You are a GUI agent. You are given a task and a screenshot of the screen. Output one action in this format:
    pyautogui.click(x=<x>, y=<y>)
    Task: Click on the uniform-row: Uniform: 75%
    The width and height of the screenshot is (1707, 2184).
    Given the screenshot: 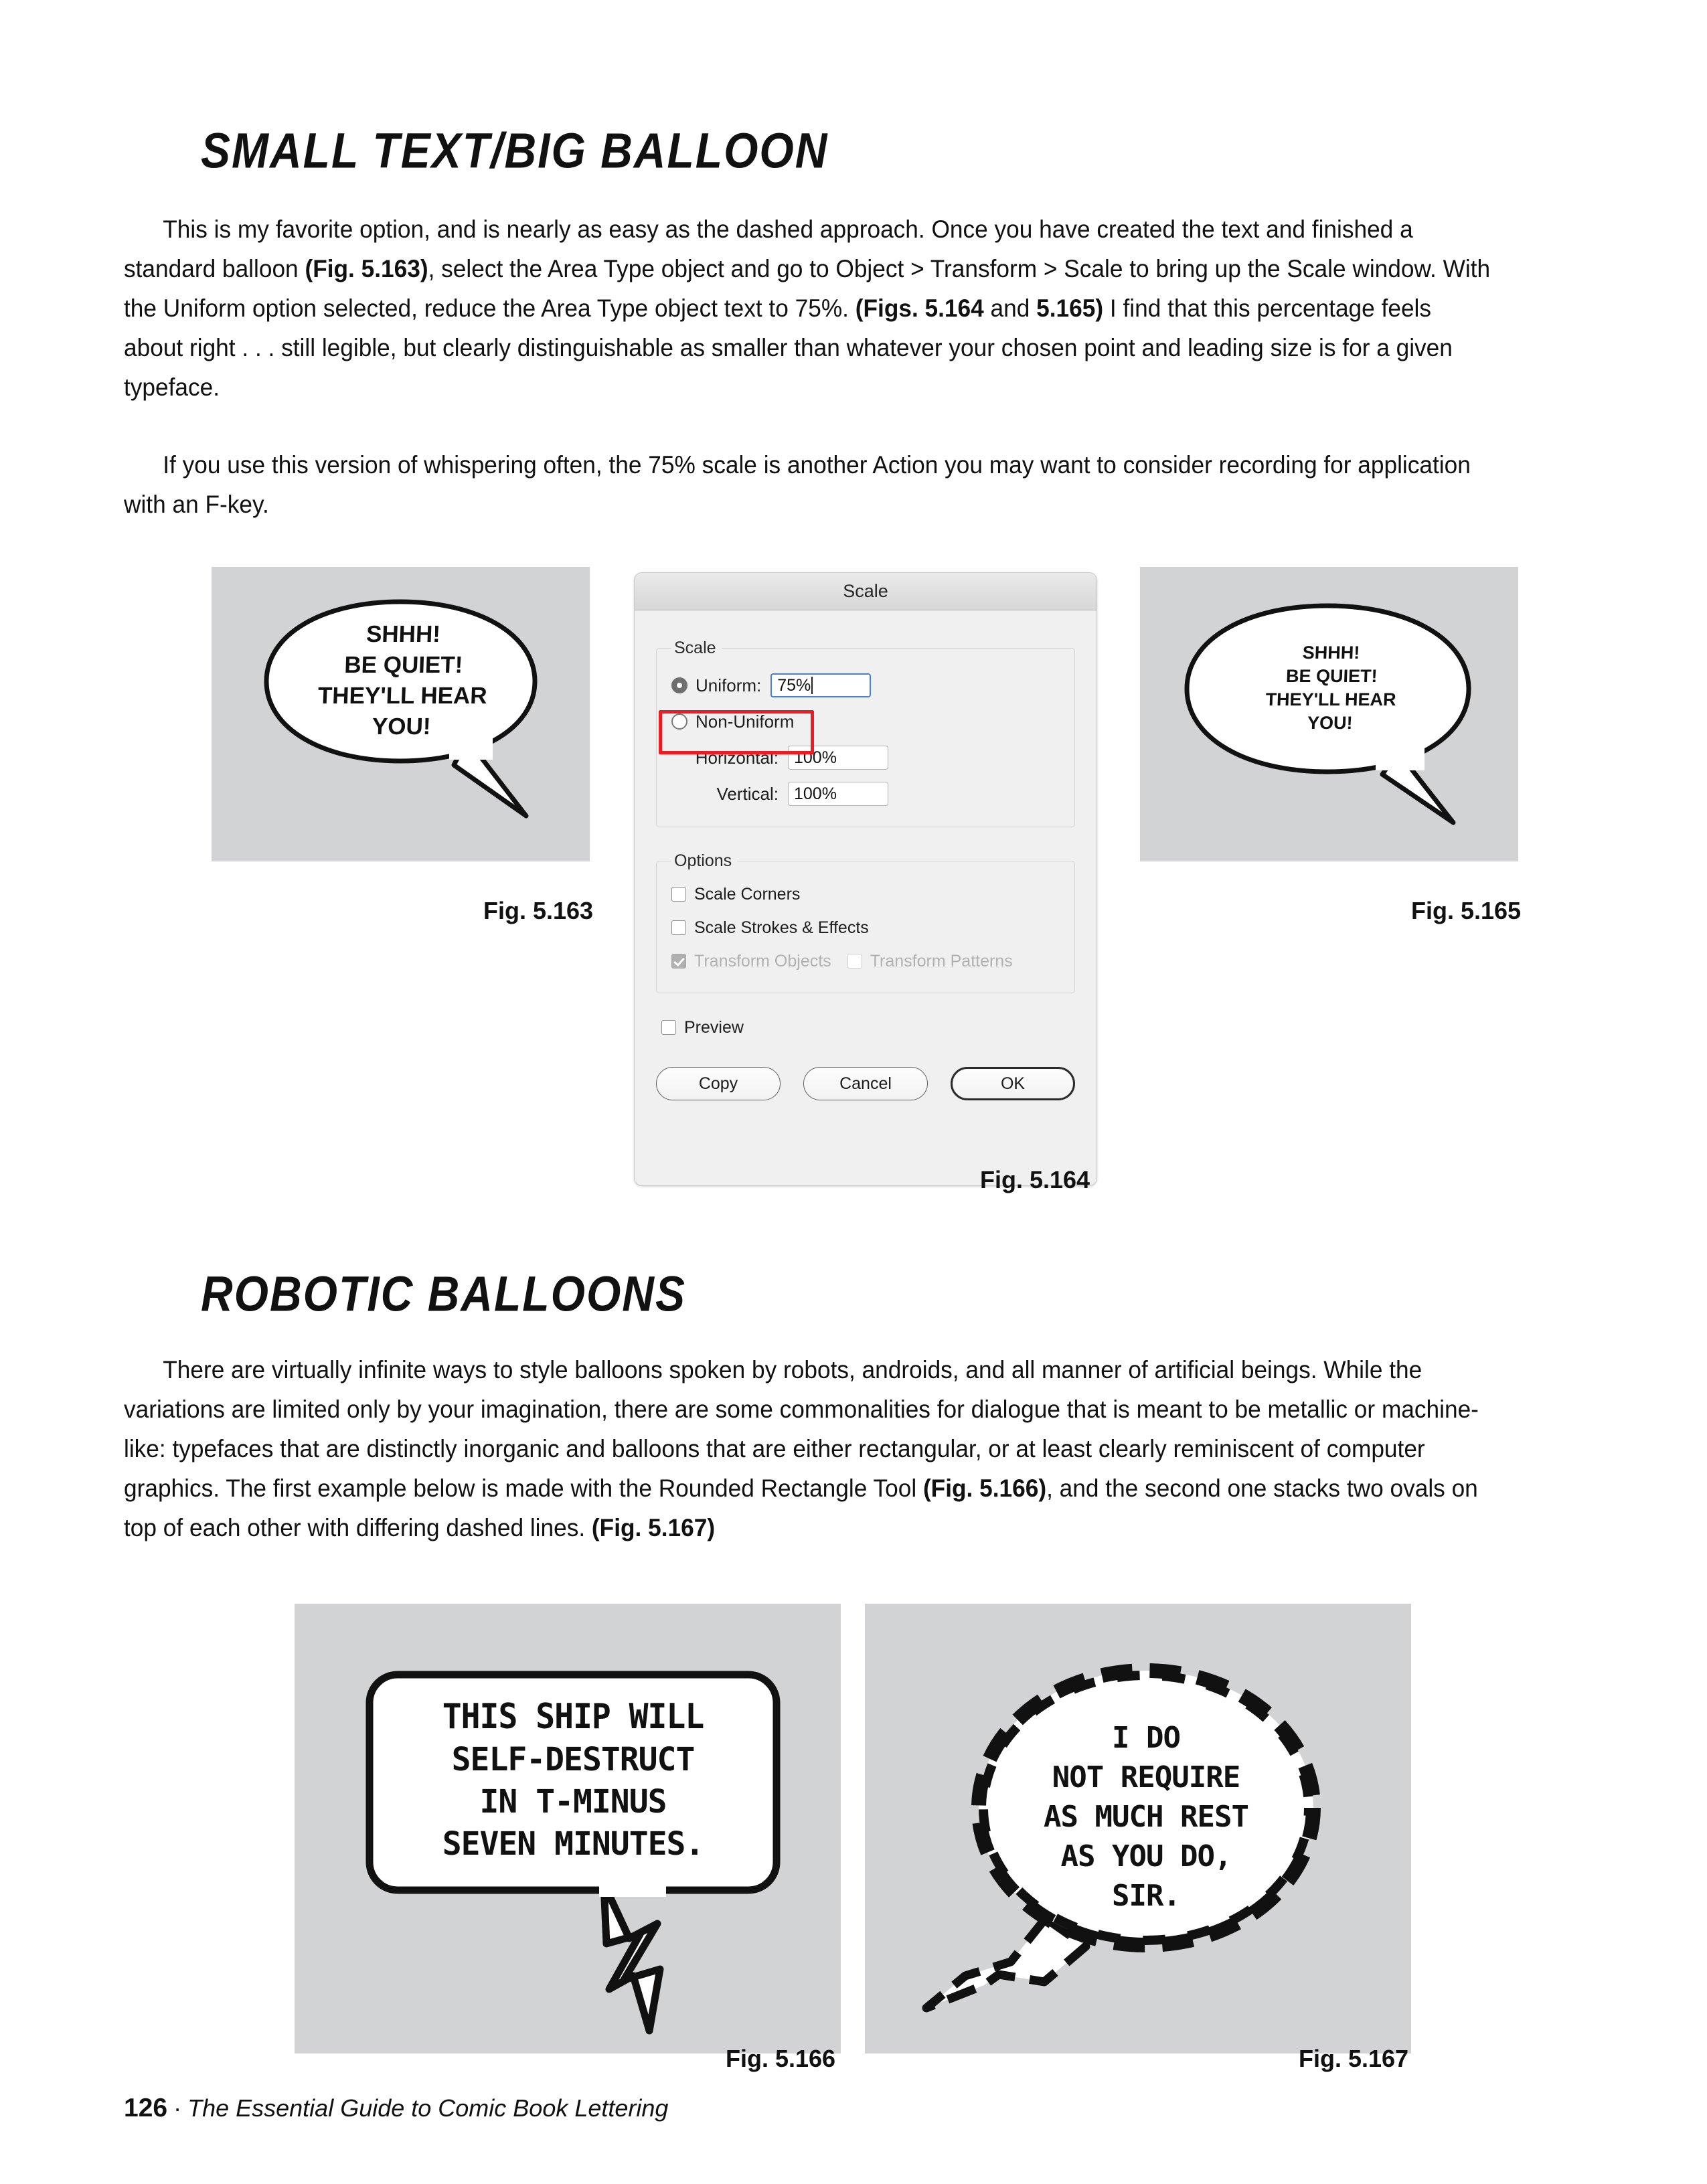 What is the action you would take?
    pyautogui.click(x=865, y=685)
    